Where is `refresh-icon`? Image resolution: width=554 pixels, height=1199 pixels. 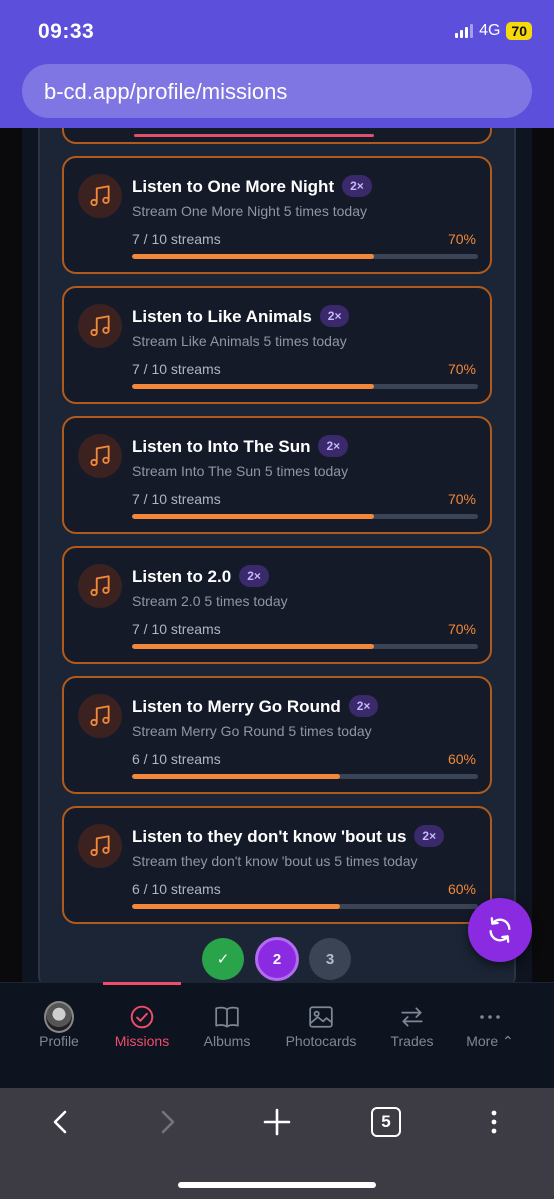
refresh-icon is located at coordinates (500, 930).